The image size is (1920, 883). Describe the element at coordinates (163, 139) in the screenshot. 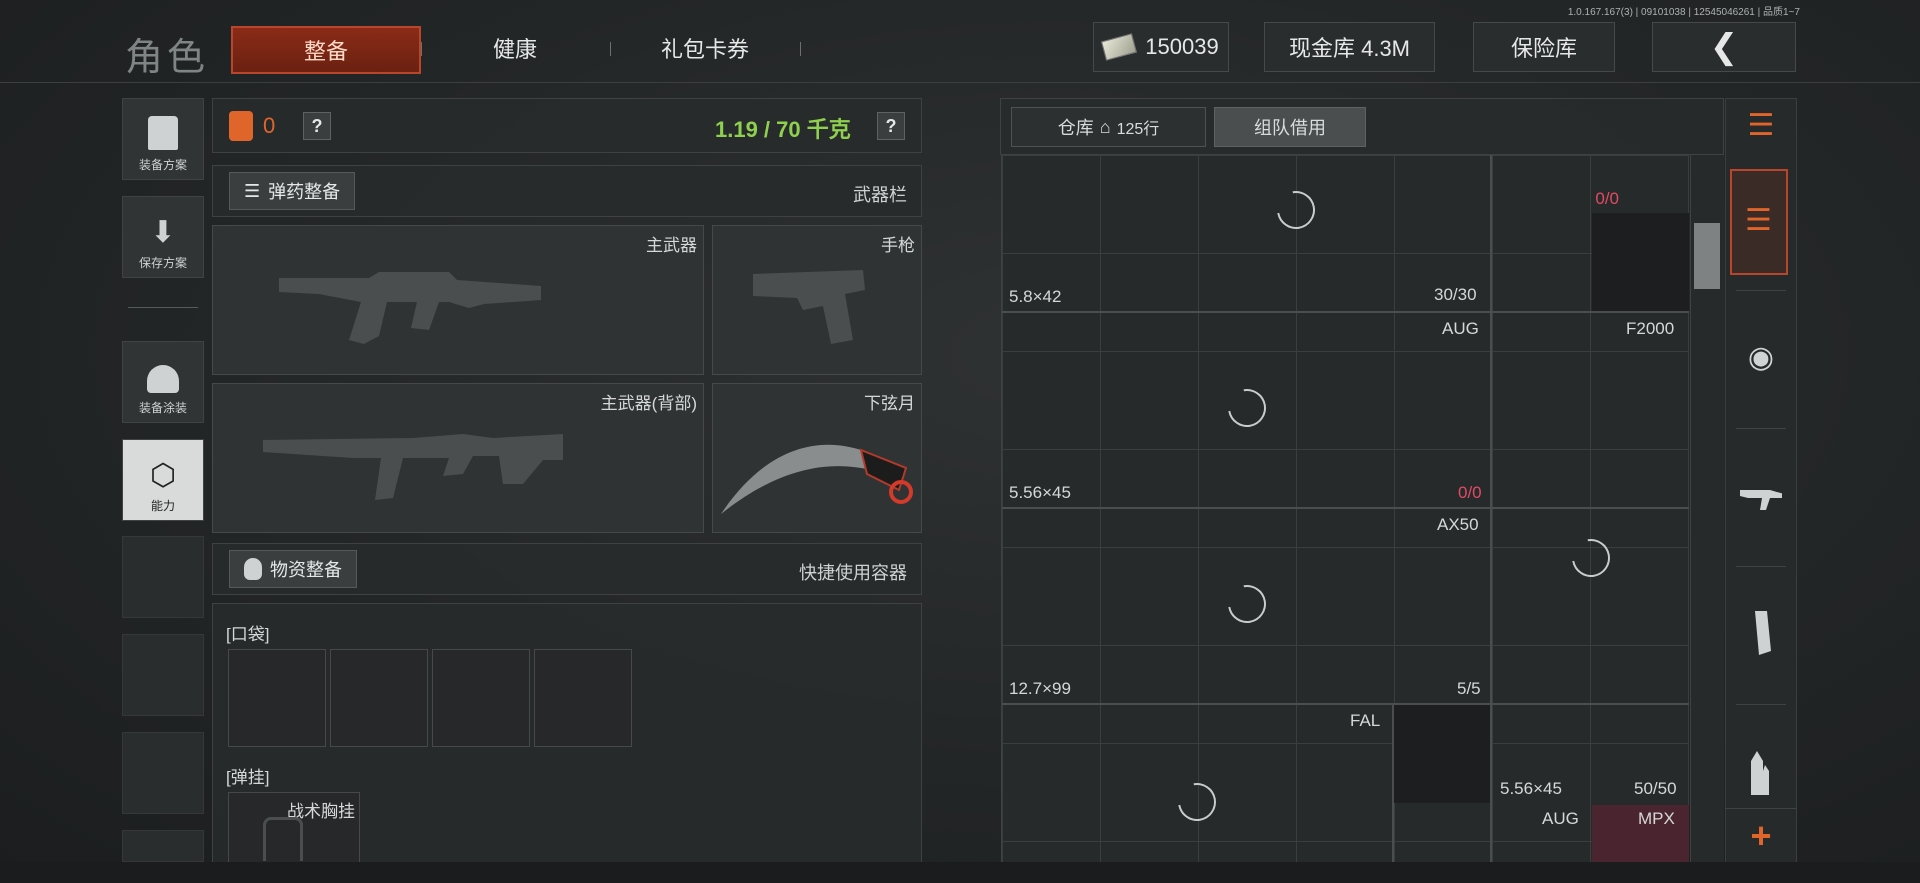

I see `loadout-plan-button: 装备方案` at that location.